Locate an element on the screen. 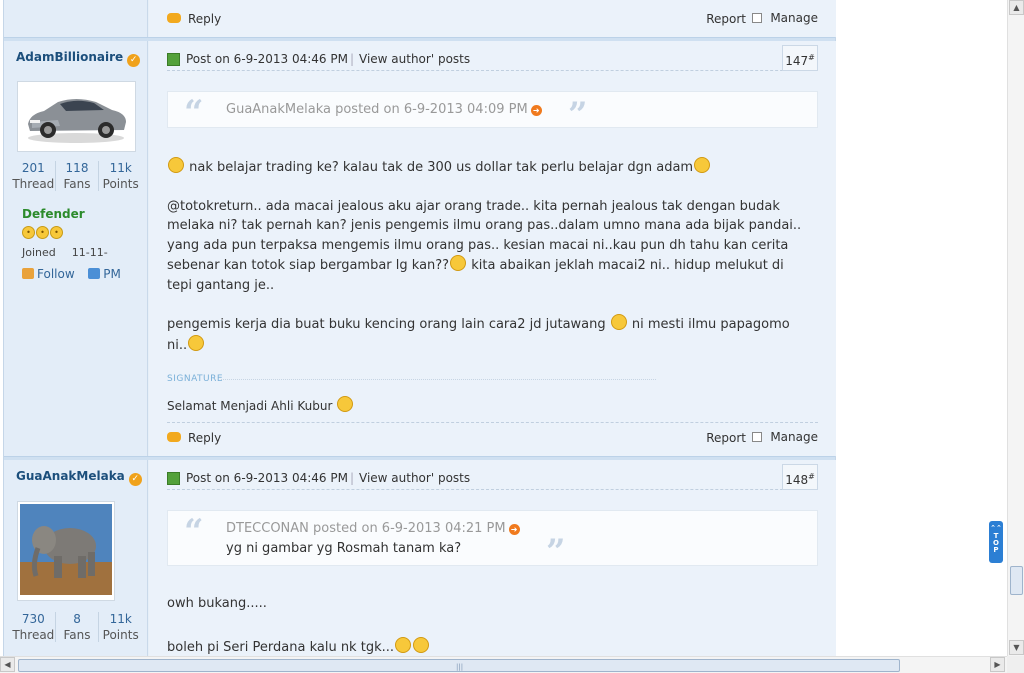 This screenshot has height=673, width=1024. scroll-down-arrow-icon: ▼ is located at coordinates (1016, 647).